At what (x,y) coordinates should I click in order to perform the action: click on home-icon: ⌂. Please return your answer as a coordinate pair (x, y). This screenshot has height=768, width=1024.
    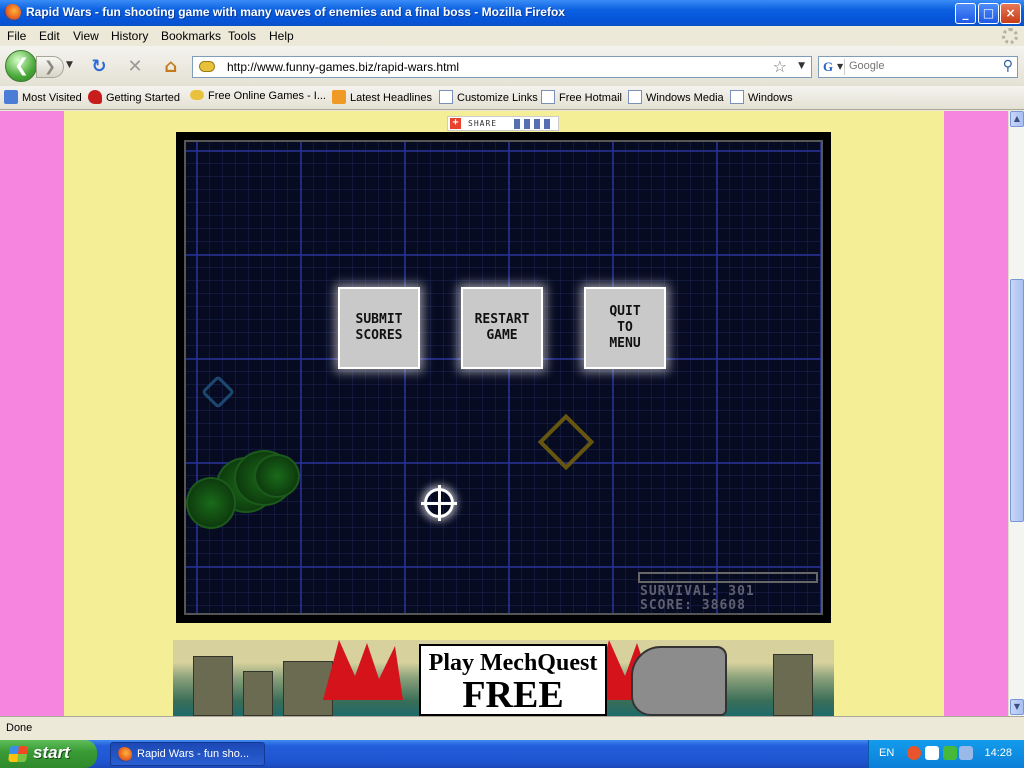
    Looking at the image, I should click on (171, 67).